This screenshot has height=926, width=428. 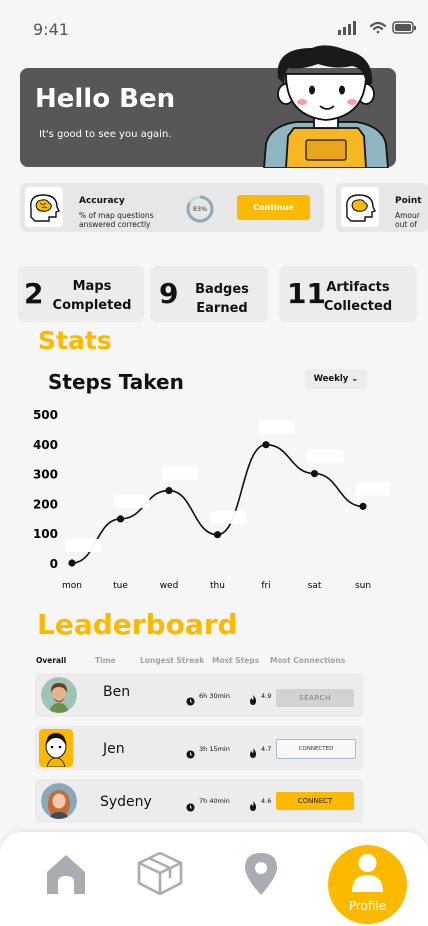 What do you see at coordinates (120, 586) in the screenshot?
I see `x-tick-label: tue` at bounding box center [120, 586].